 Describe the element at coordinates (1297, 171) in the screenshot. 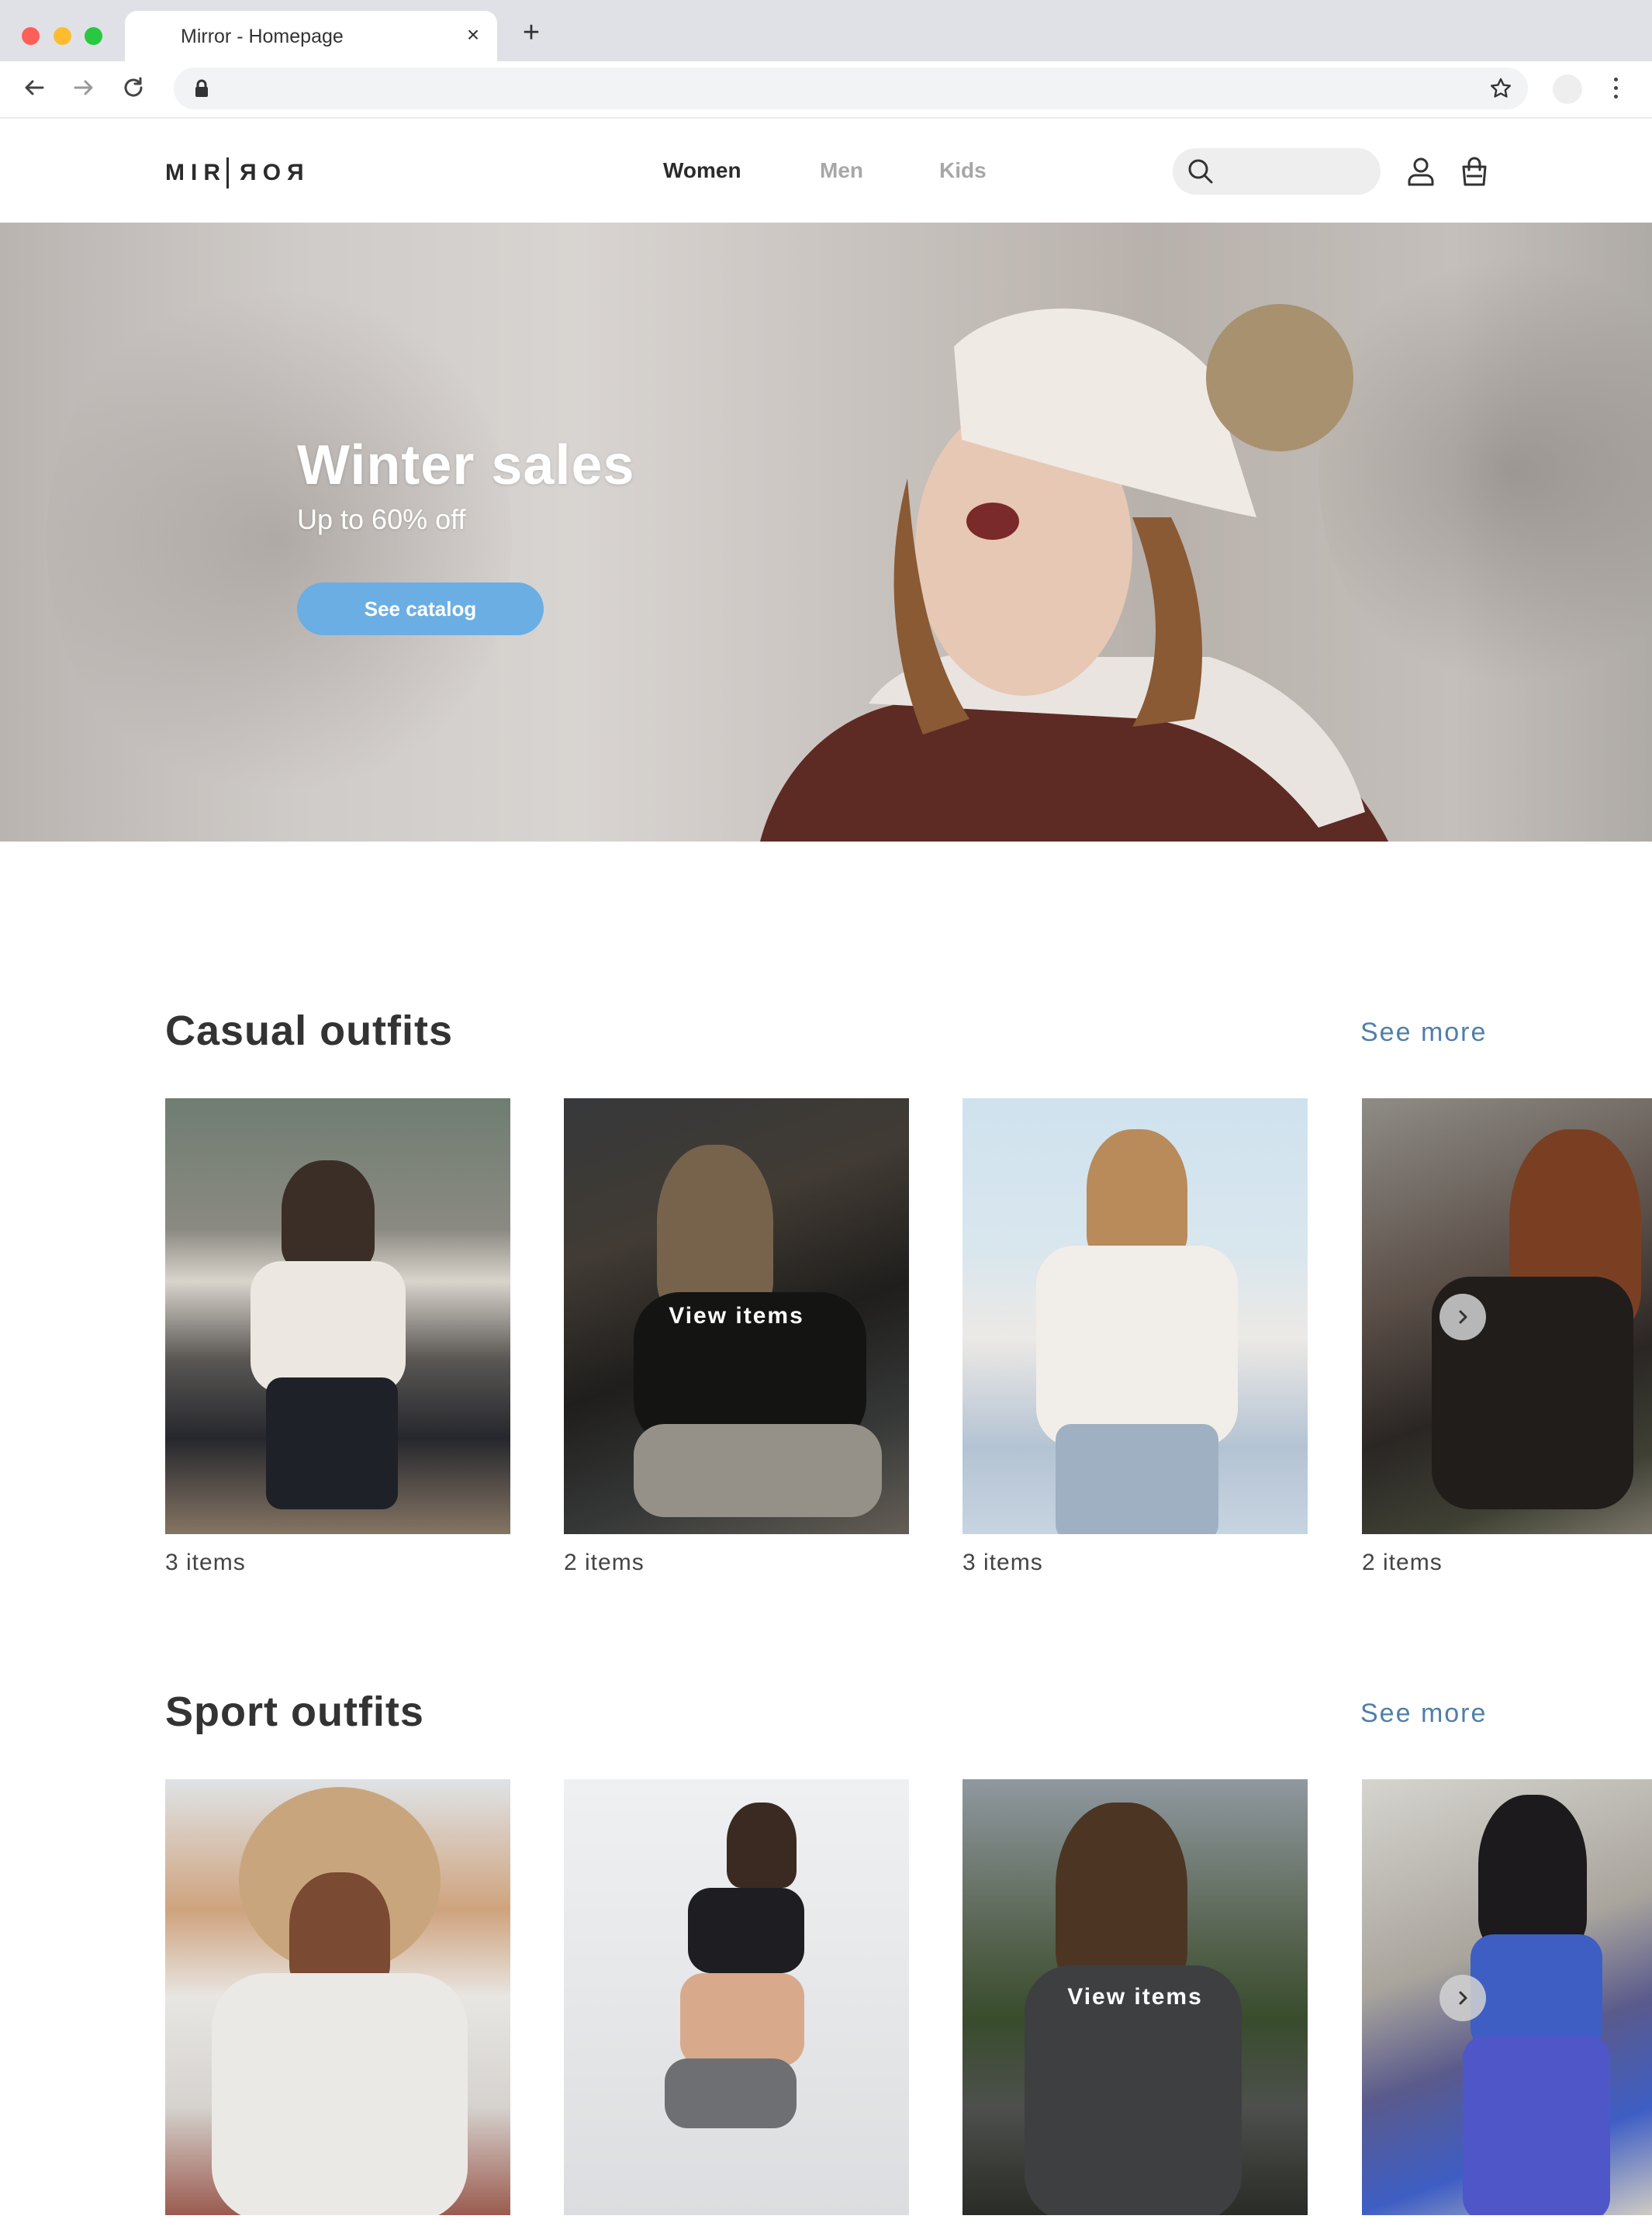

I see `search-input` at that location.